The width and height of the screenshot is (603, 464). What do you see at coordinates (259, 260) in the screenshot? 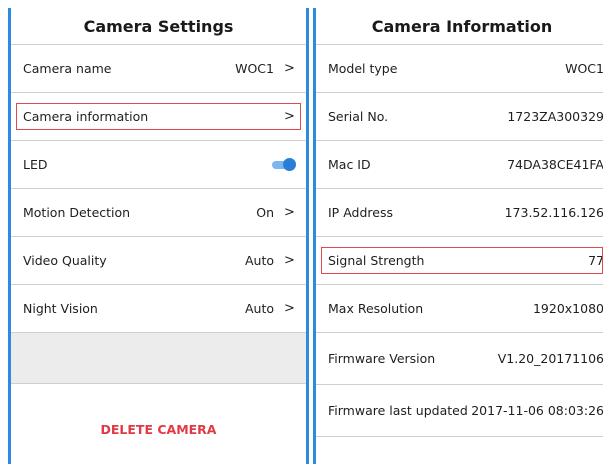
I see `video-quality-value: Auto` at bounding box center [259, 260].